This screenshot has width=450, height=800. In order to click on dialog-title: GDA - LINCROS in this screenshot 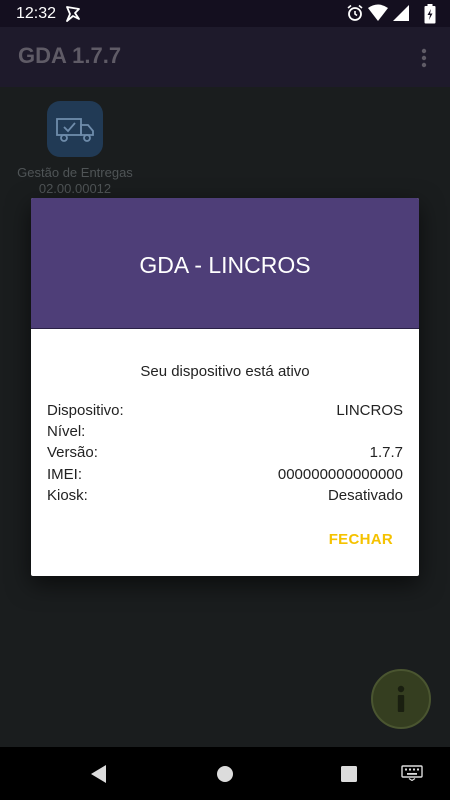, I will do `click(225, 265)`.